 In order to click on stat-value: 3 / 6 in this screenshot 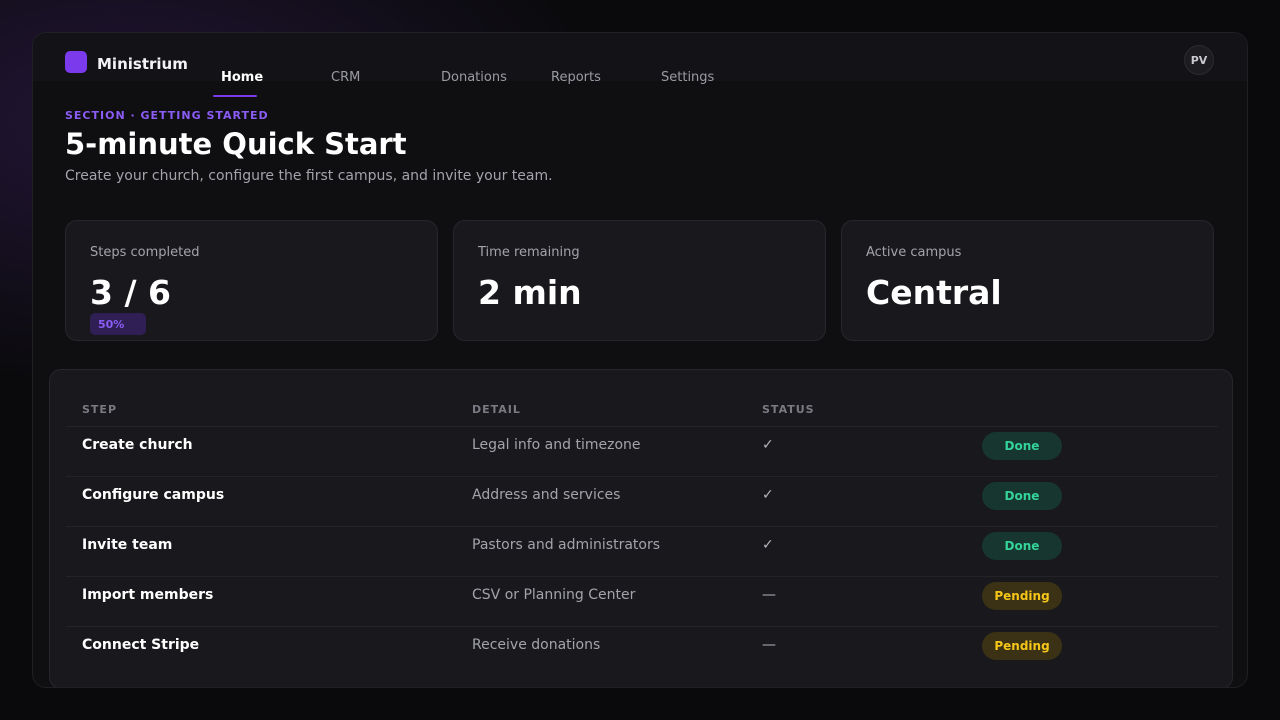, I will do `click(130, 292)`.